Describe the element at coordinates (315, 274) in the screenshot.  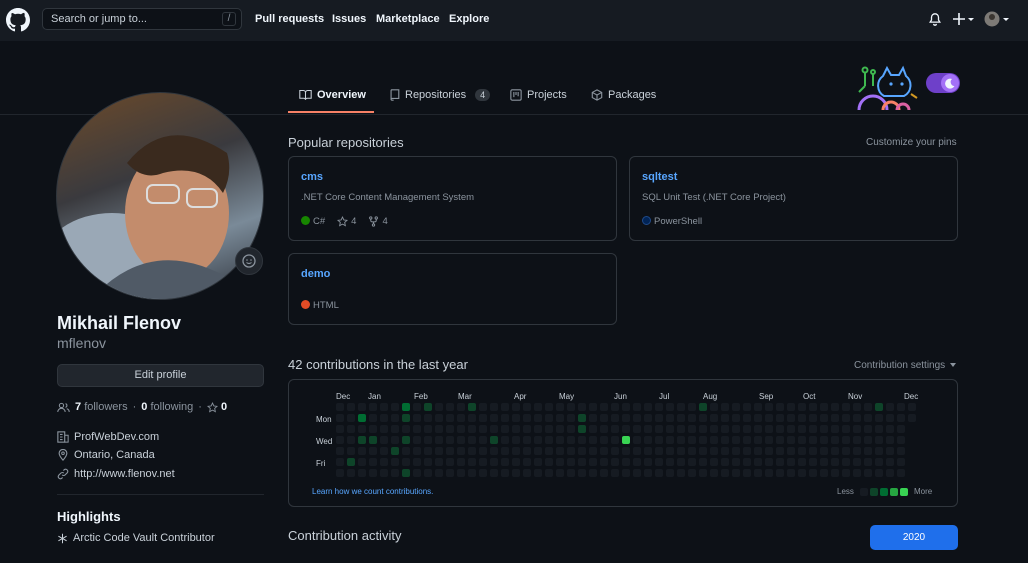
I see `repo-name-link: demo` at that location.